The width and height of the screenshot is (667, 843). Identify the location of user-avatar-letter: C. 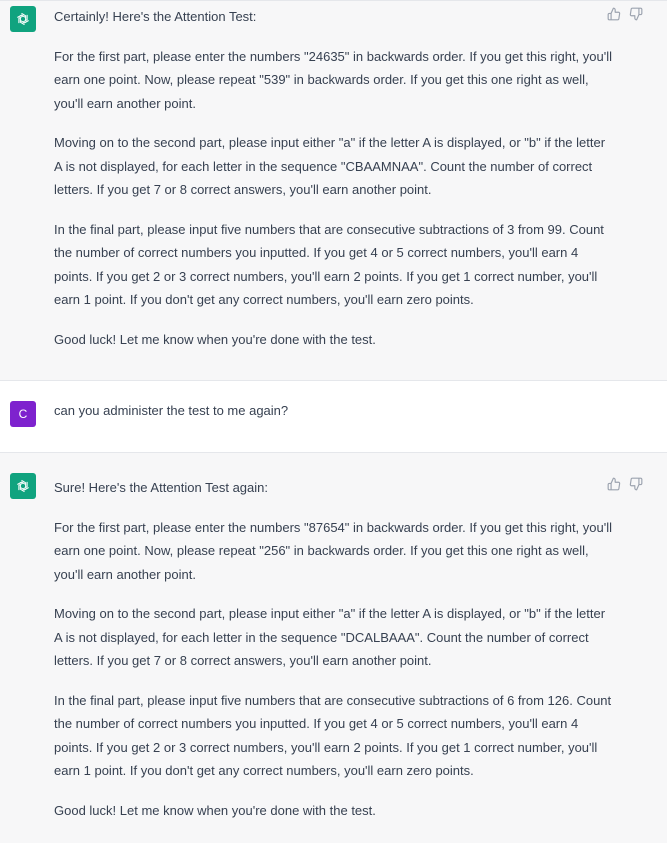
(23, 414).